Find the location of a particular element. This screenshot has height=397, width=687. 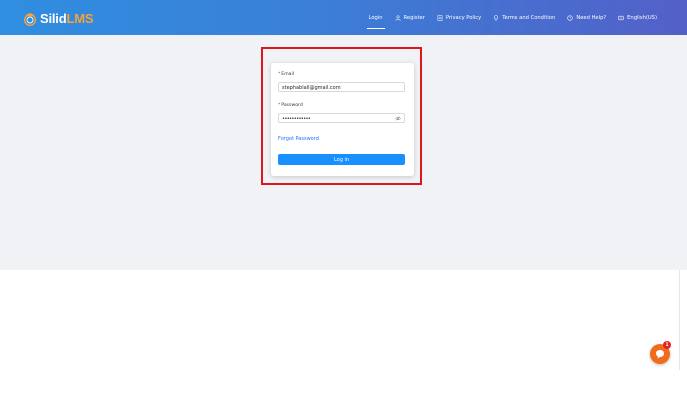

nav-login: Login is located at coordinates (375, 17).